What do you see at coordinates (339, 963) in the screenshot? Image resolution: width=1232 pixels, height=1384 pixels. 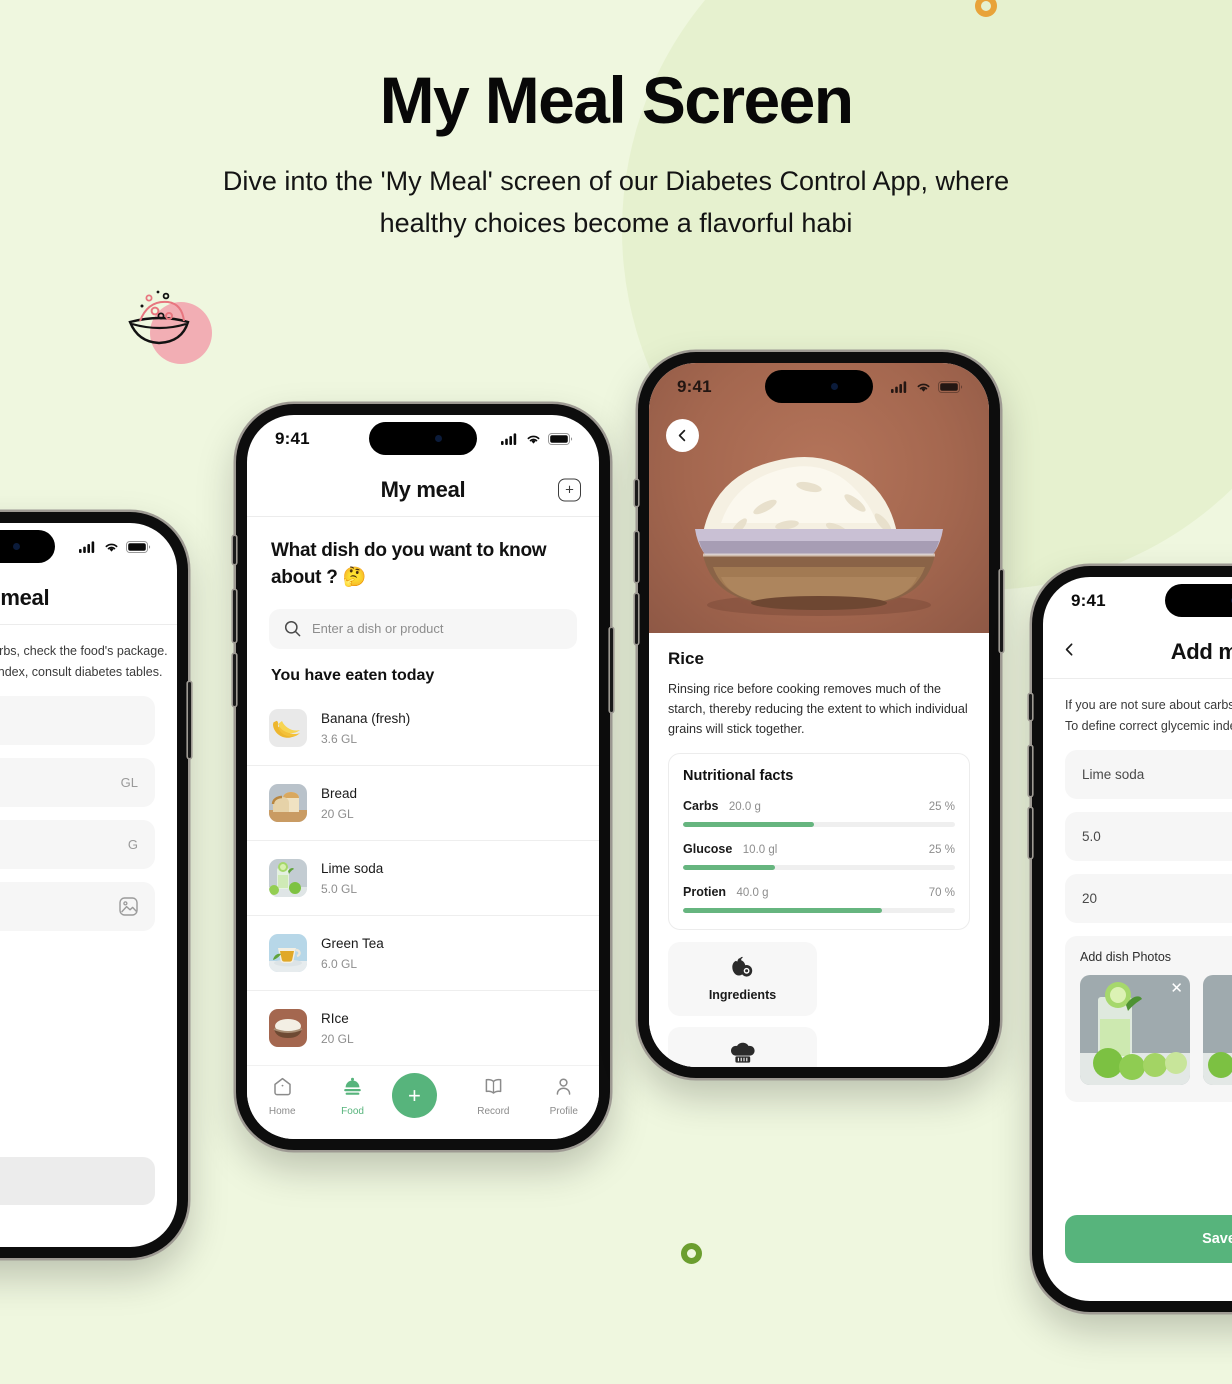 I see `item-value: 6.0 GL` at bounding box center [339, 963].